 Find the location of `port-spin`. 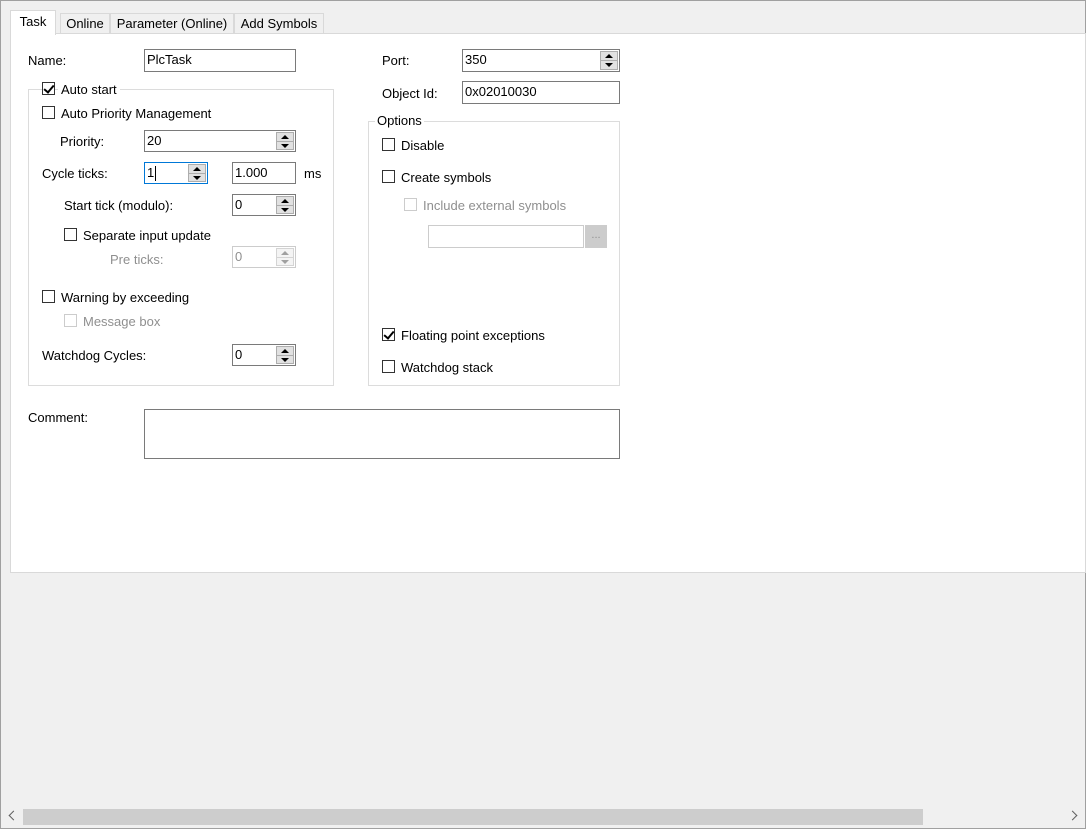

port-spin is located at coordinates (609, 60).